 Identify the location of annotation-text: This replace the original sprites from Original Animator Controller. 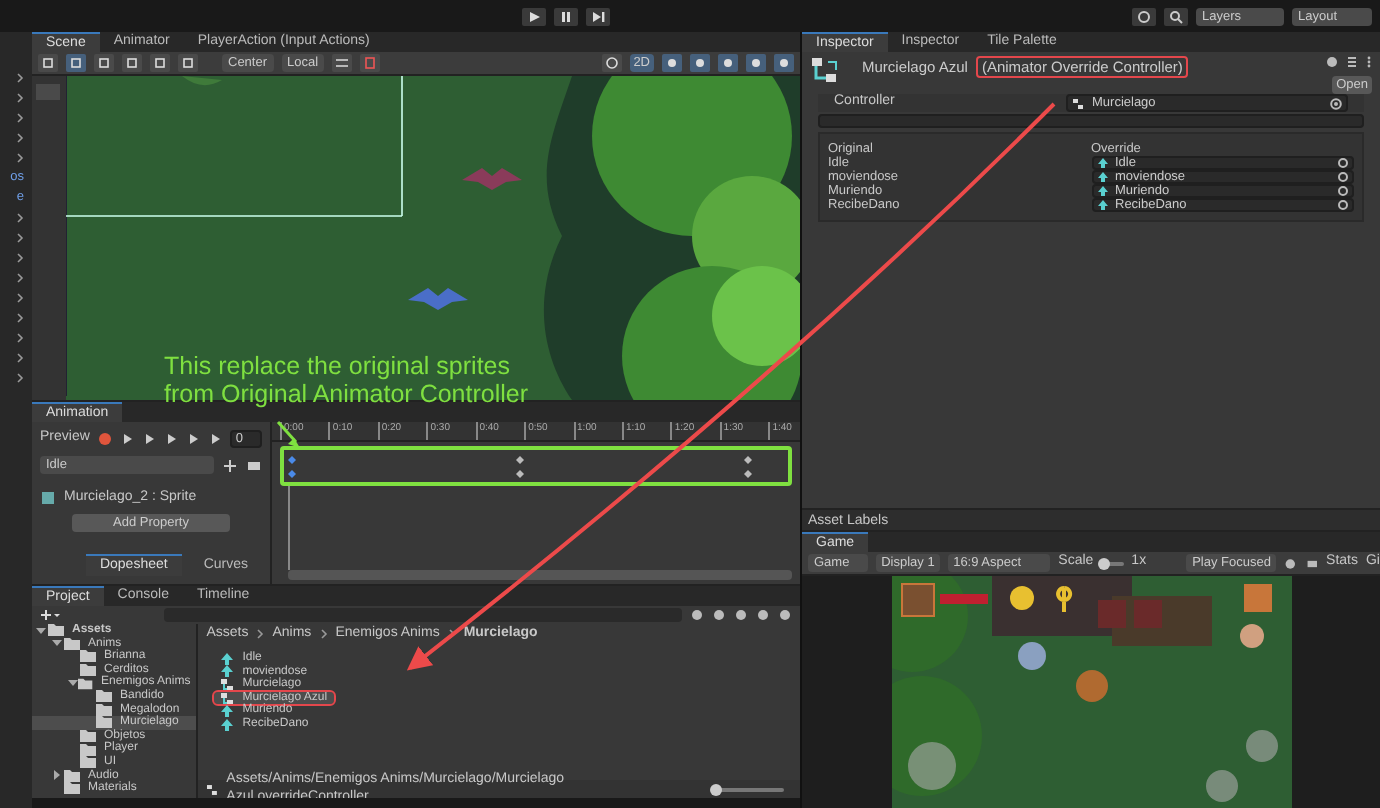
(346, 380).